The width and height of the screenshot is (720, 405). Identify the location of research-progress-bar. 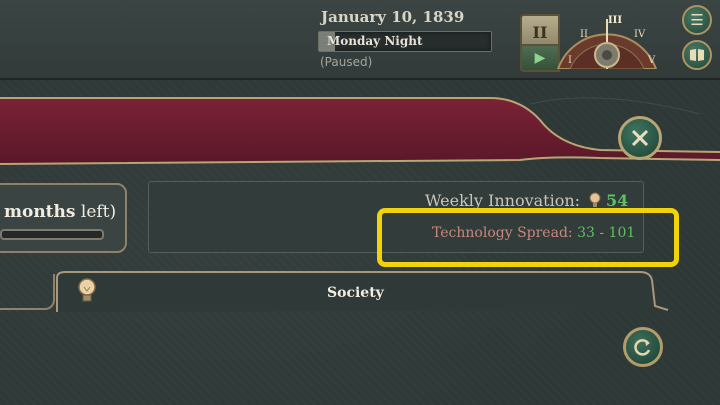
(52, 234).